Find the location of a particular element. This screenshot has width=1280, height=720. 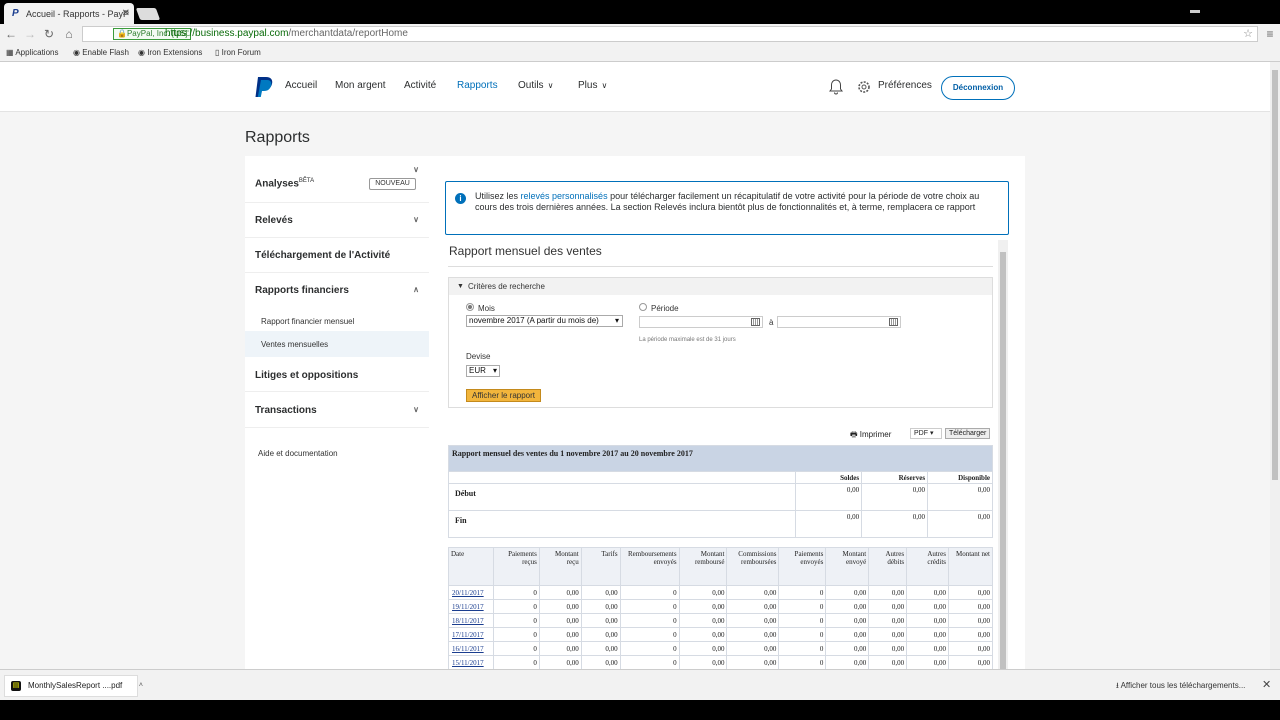

download-item: ▤ MonthlySalesReport ....pdf ˄ is located at coordinates (73, 686).